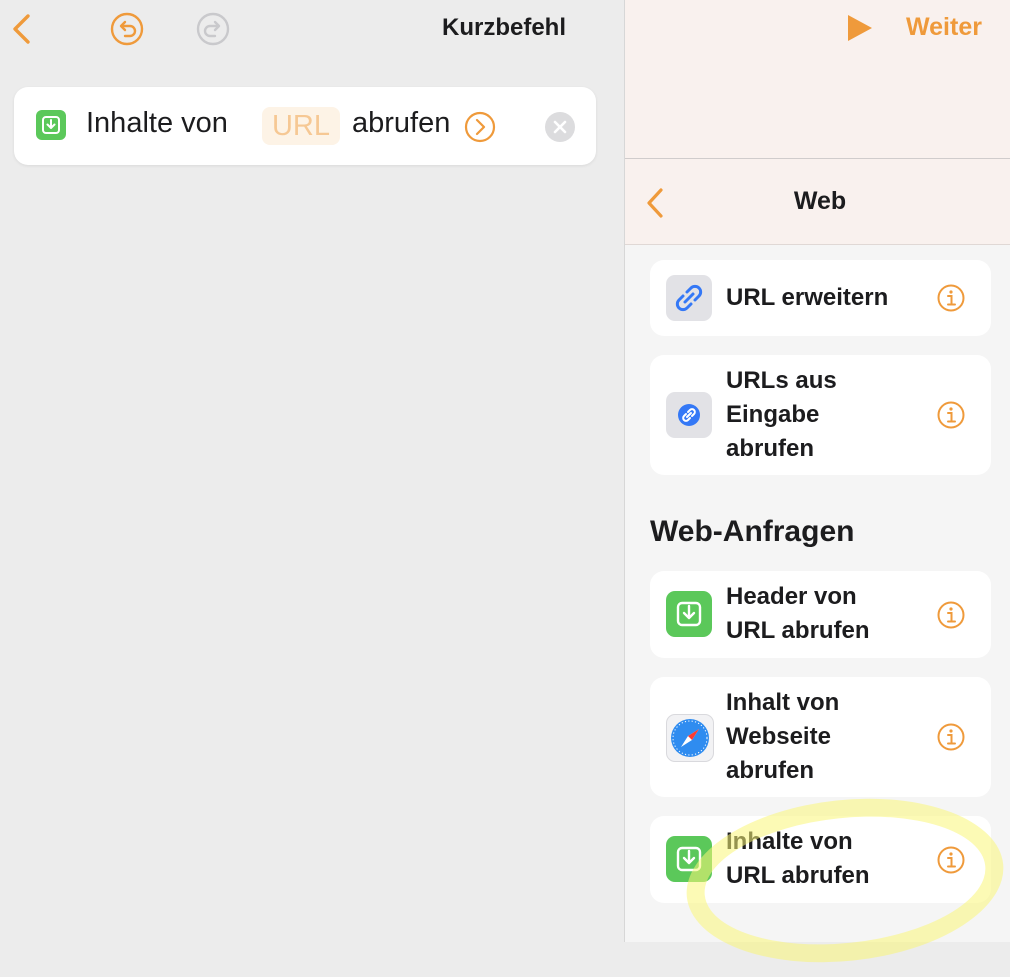 The image size is (1010, 977). I want to click on action-item-get-webpage-contents: Inhalt von Webseite abrufen, so click(820, 737).